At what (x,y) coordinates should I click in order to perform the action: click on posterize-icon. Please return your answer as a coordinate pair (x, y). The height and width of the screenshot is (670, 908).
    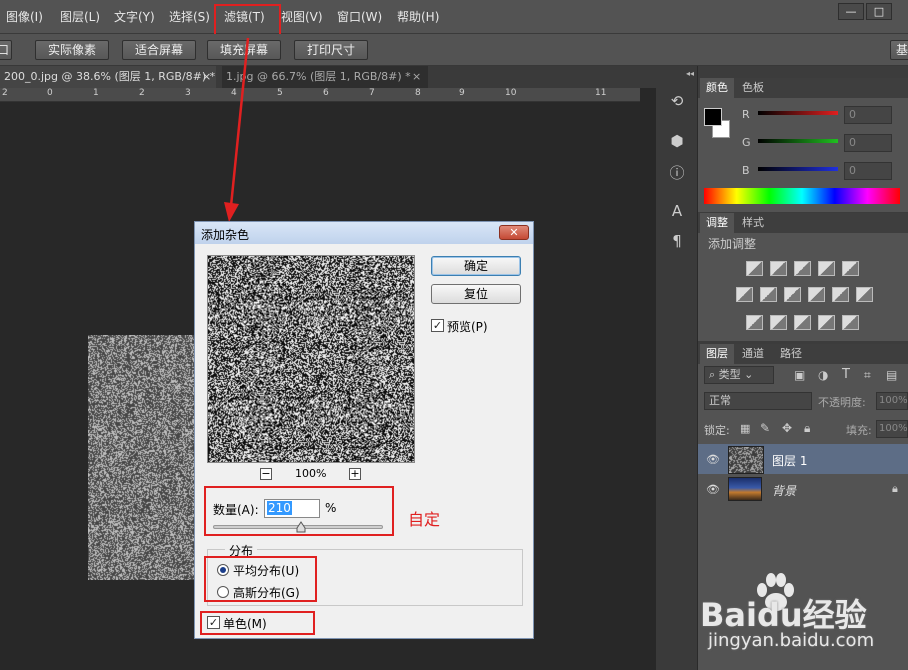
    Looking at the image, I should click on (778, 322).